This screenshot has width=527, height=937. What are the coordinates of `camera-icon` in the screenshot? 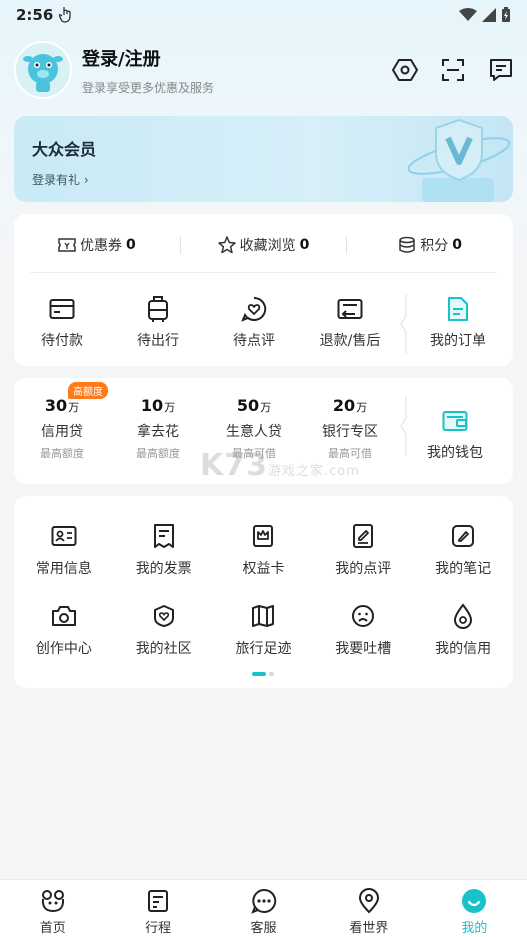 It's located at (63, 616).